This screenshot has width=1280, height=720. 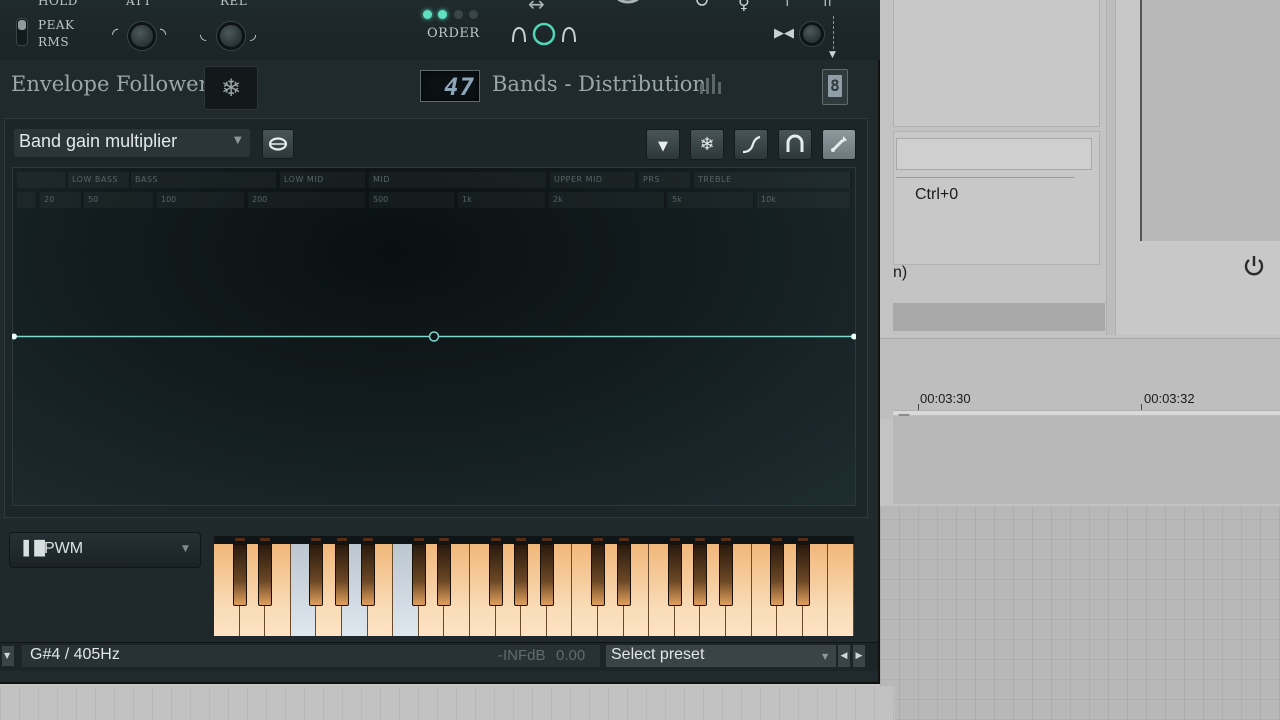 I want to click on stereo-arrows-icon: ↔, so click(x=536, y=8).